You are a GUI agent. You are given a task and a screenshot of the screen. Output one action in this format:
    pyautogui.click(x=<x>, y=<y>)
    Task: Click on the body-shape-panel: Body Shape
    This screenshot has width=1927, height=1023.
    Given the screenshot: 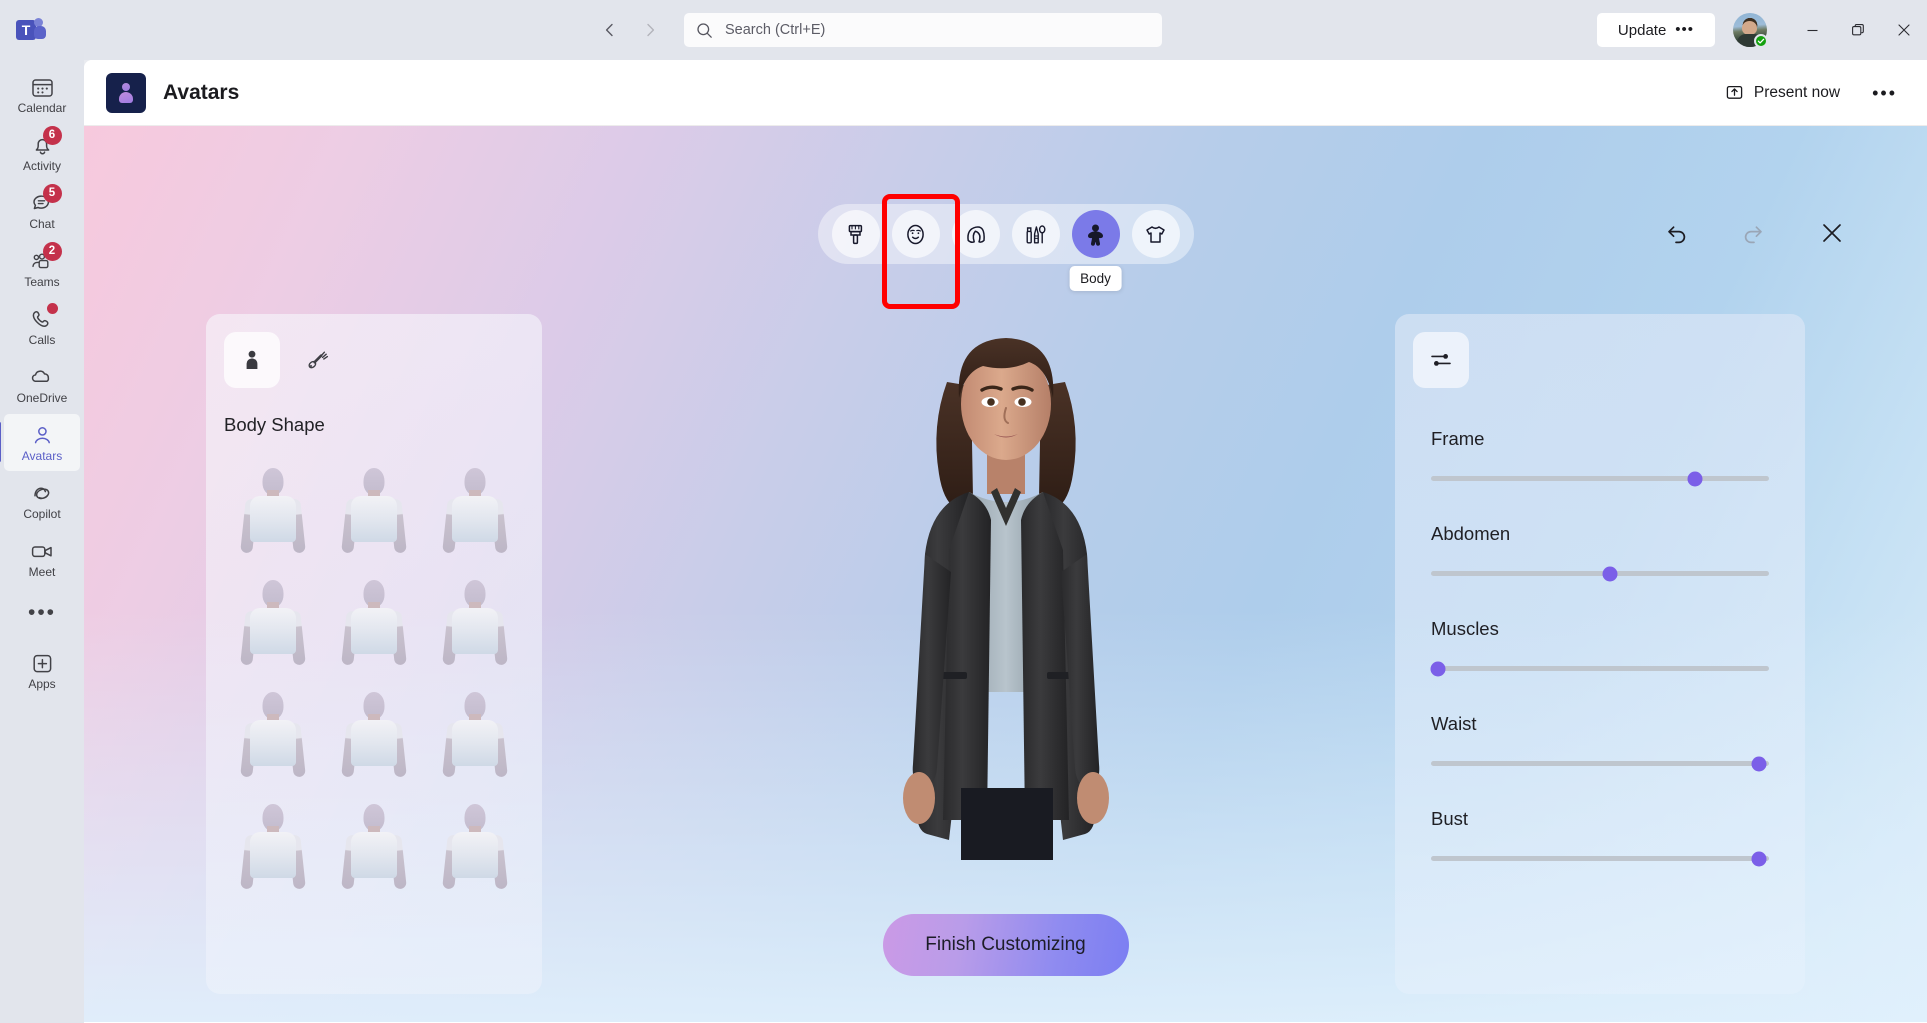 What is the action you would take?
    pyautogui.click(x=374, y=654)
    